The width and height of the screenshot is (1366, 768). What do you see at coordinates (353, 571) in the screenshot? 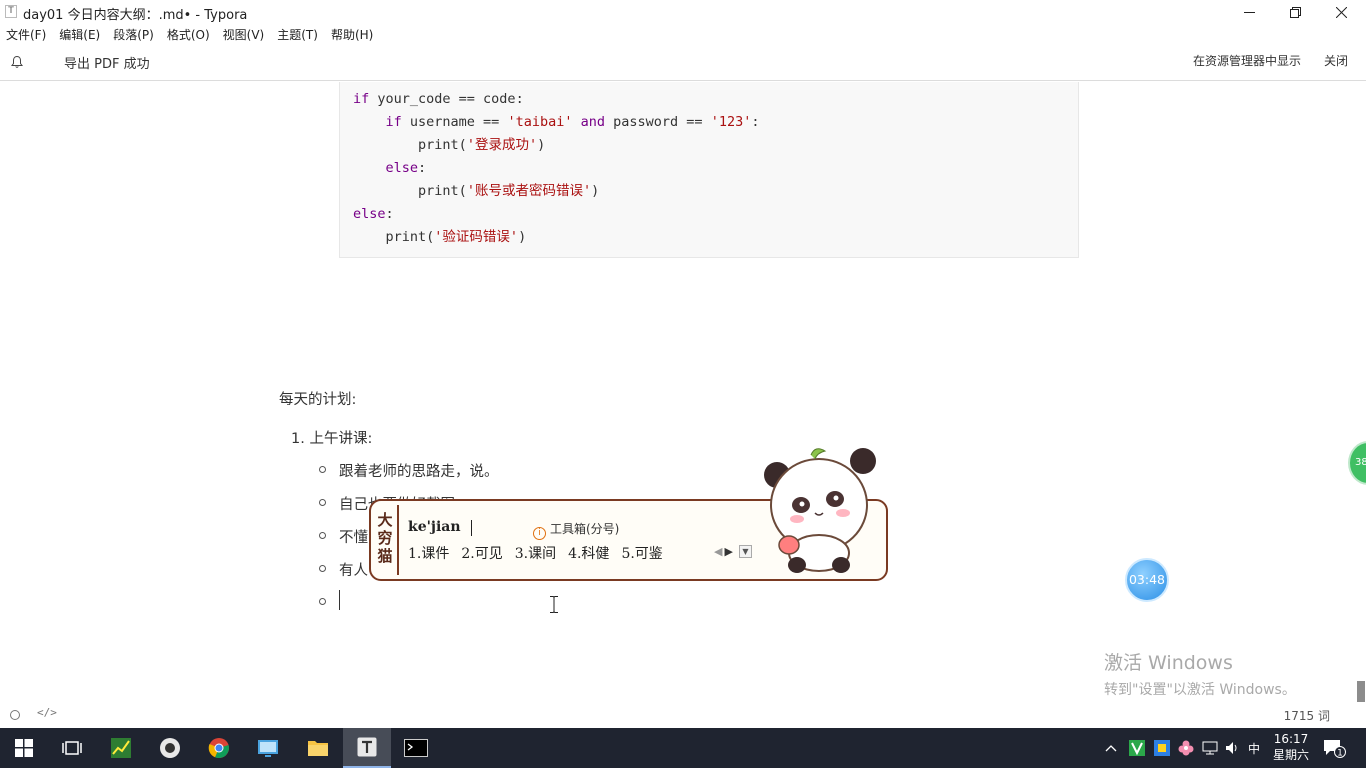
I see `list-item: 有人` at bounding box center [353, 571].